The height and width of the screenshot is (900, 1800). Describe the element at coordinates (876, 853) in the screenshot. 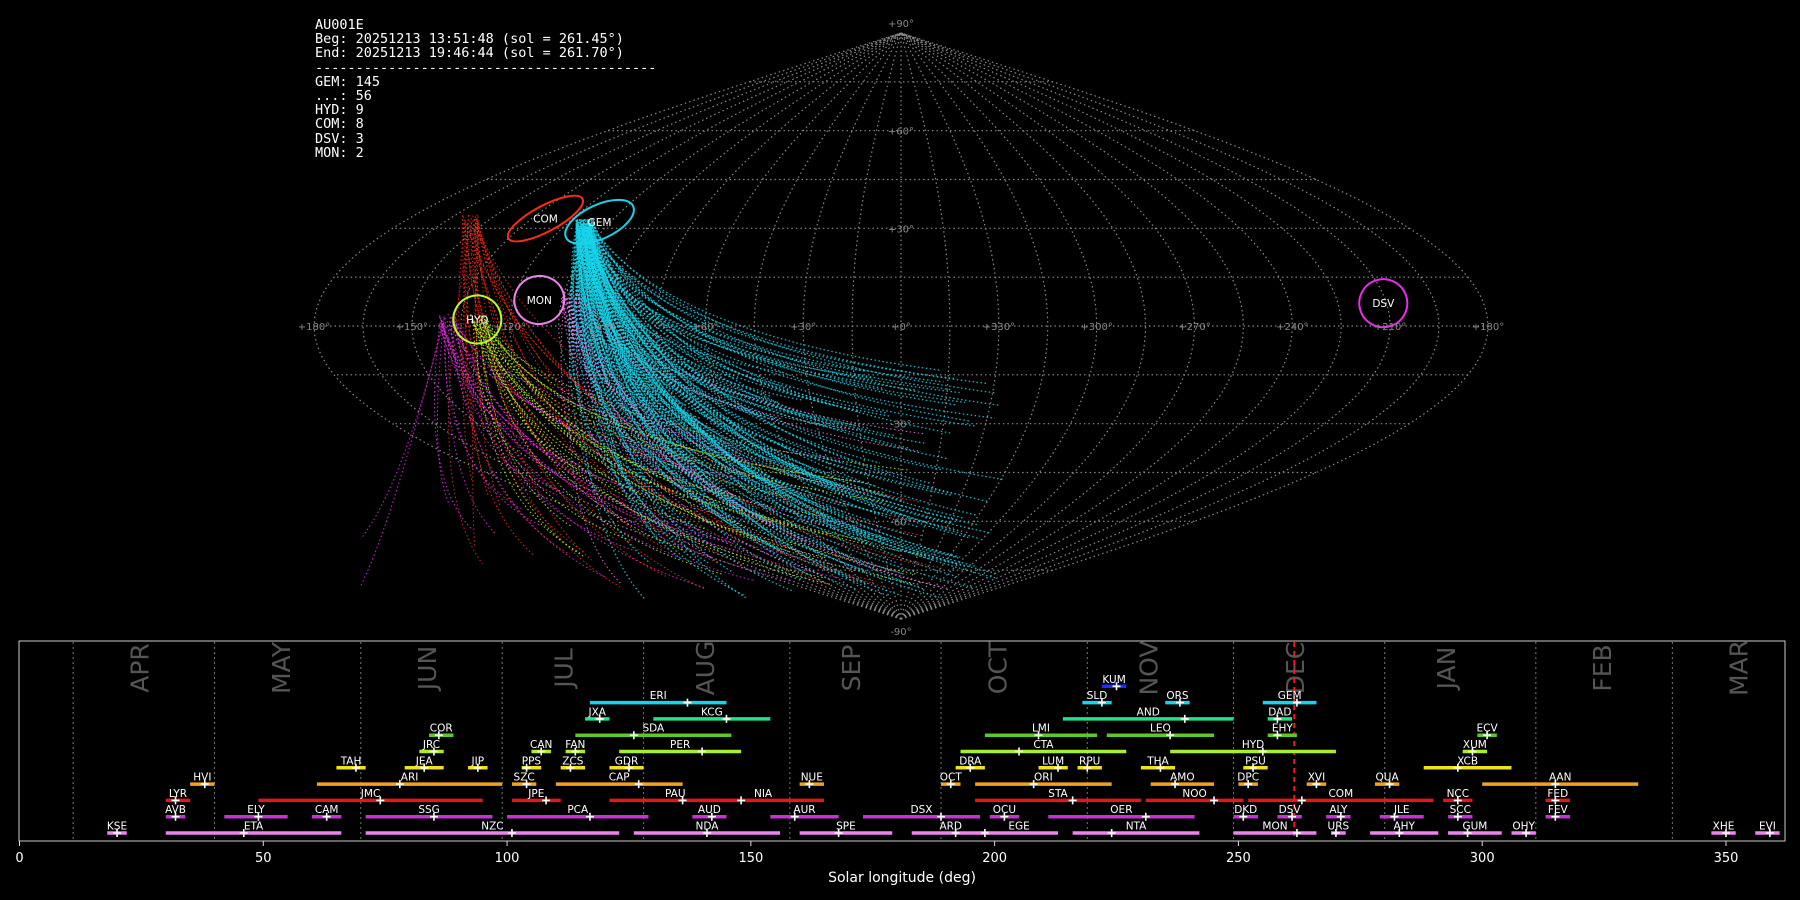

I see `x-axis: 0 50 100 150 200 250 300 350` at that location.